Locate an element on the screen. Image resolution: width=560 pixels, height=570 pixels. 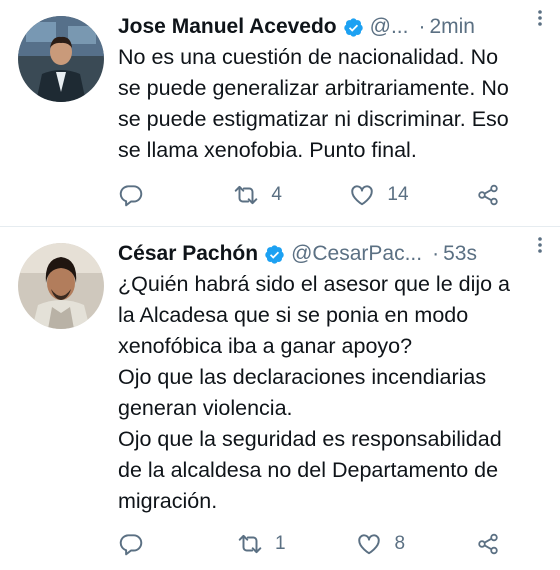
like-button: 8 is located at coordinates (380, 544).